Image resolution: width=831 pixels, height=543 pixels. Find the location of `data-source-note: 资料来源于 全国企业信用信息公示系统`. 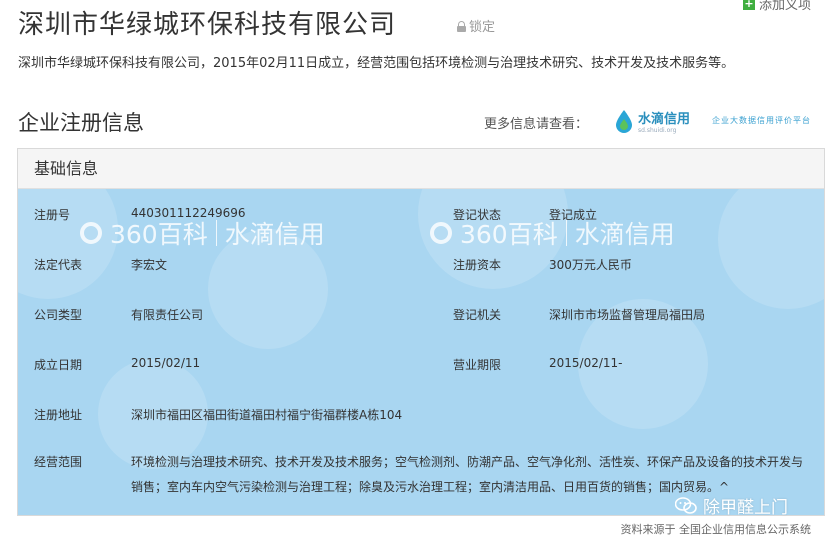

data-source-note: 资料来源于 全国企业信用信息公示系统 is located at coordinates (716, 529).